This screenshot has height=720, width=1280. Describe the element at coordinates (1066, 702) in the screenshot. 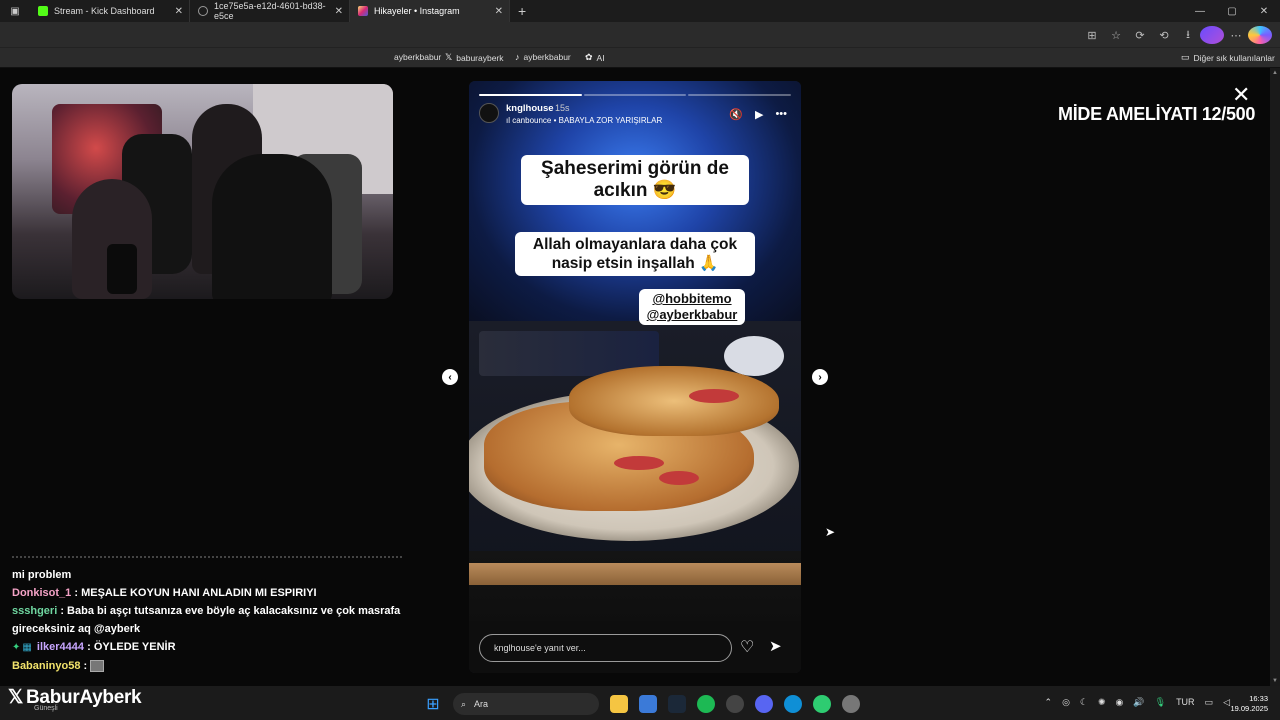

I see `tray-app-icon: ◎` at that location.